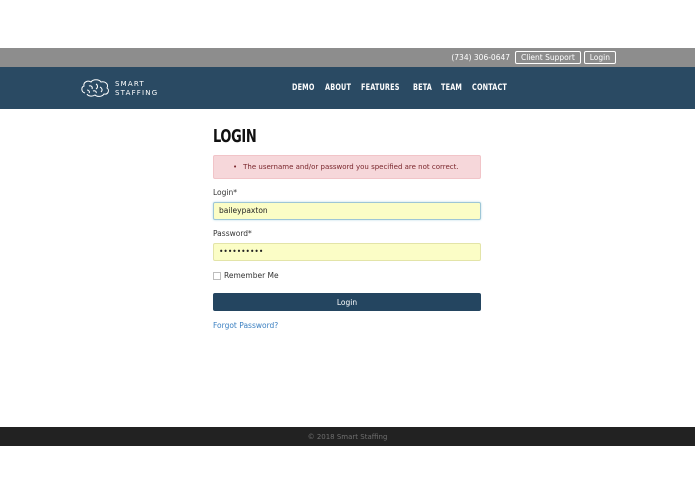  Describe the element at coordinates (480, 57) in the screenshot. I see `phone-number: (734) 306-0647` at that location.